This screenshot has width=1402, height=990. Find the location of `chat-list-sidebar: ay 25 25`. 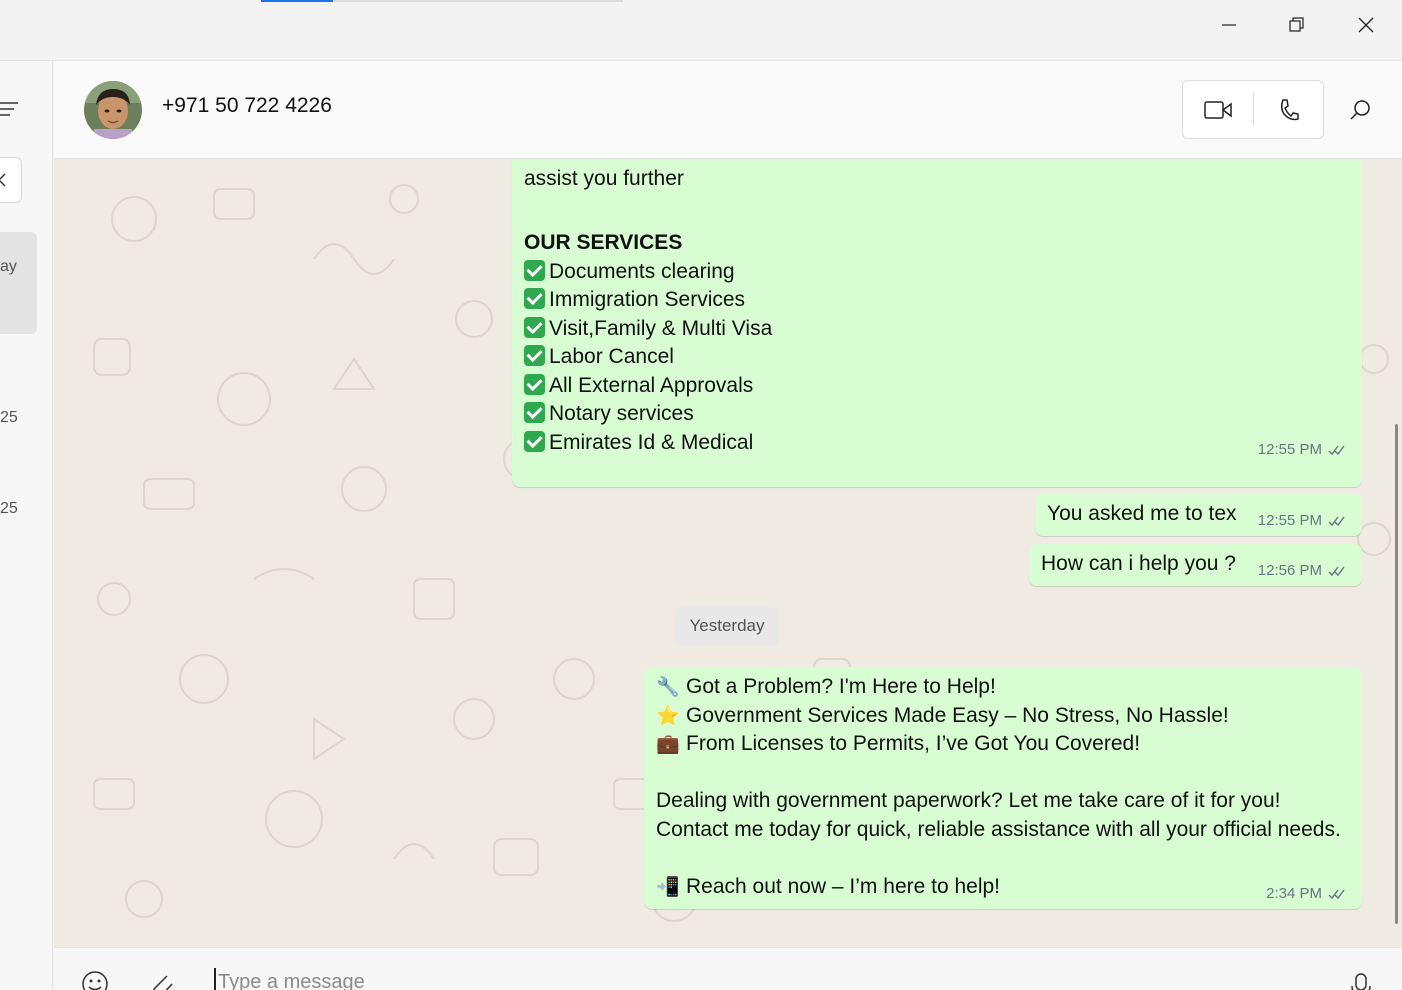

chat-list-sidebar: ay 25 25 is located at coordinates (26, 525).